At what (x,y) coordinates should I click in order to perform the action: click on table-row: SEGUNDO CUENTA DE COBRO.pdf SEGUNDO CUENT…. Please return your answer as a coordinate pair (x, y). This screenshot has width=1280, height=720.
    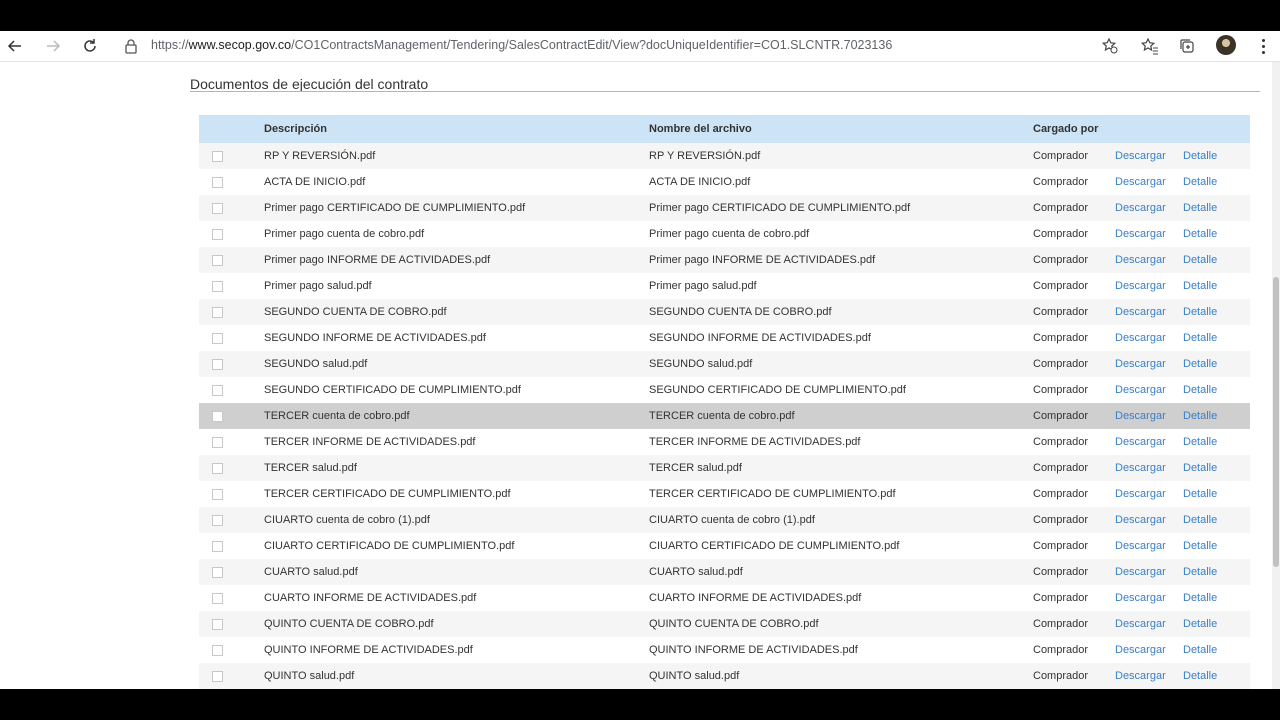
    Looking at the image, I should click on (724, 312).